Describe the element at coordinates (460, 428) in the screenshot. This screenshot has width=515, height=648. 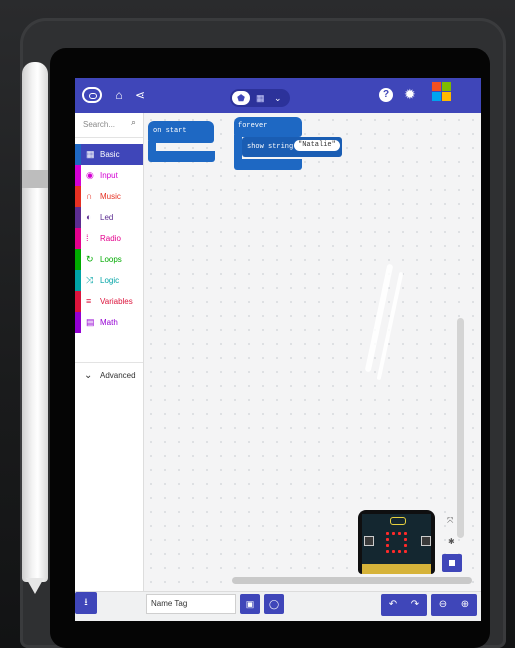
I see `workspace-vertical-scrollbar` at that location.